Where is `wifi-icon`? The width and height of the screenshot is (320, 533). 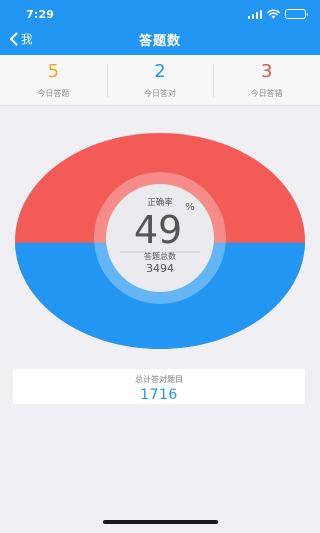 wifi-icon is located at coordinates (273, 14).